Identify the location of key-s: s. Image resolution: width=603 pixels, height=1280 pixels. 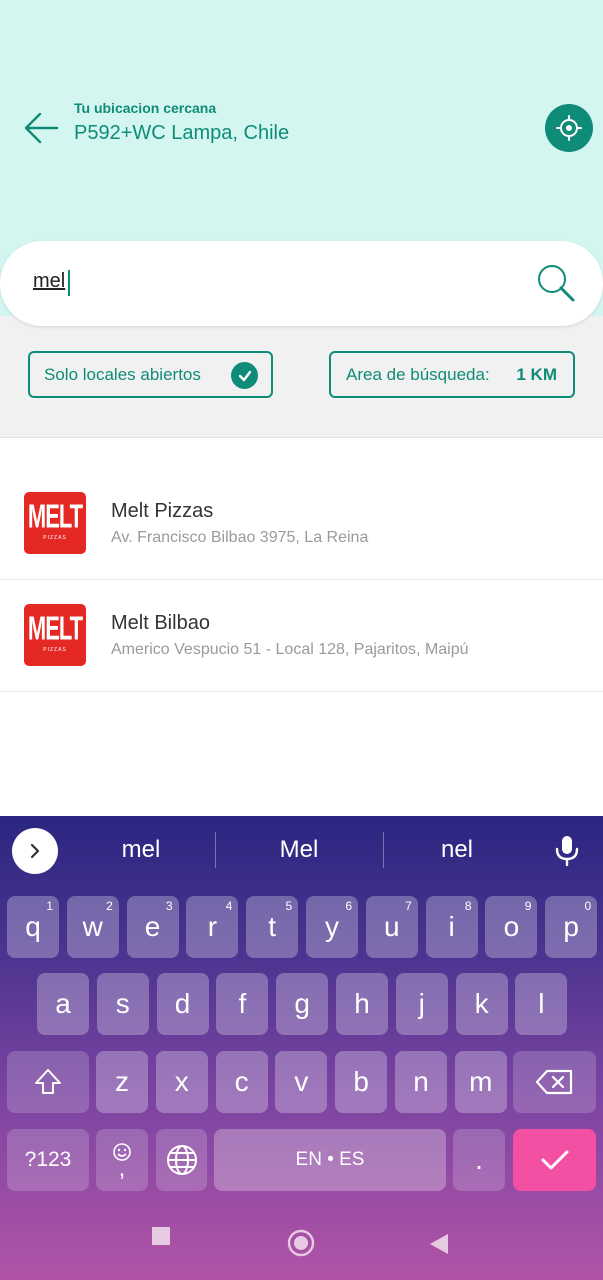
(122, 1004).